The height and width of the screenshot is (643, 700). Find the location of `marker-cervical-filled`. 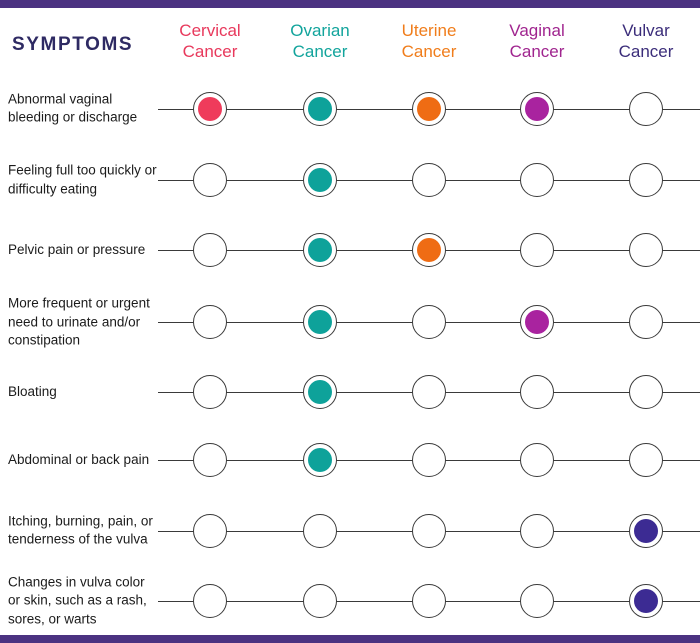

marker-cervical-filled is located at coordinates (210, 108).